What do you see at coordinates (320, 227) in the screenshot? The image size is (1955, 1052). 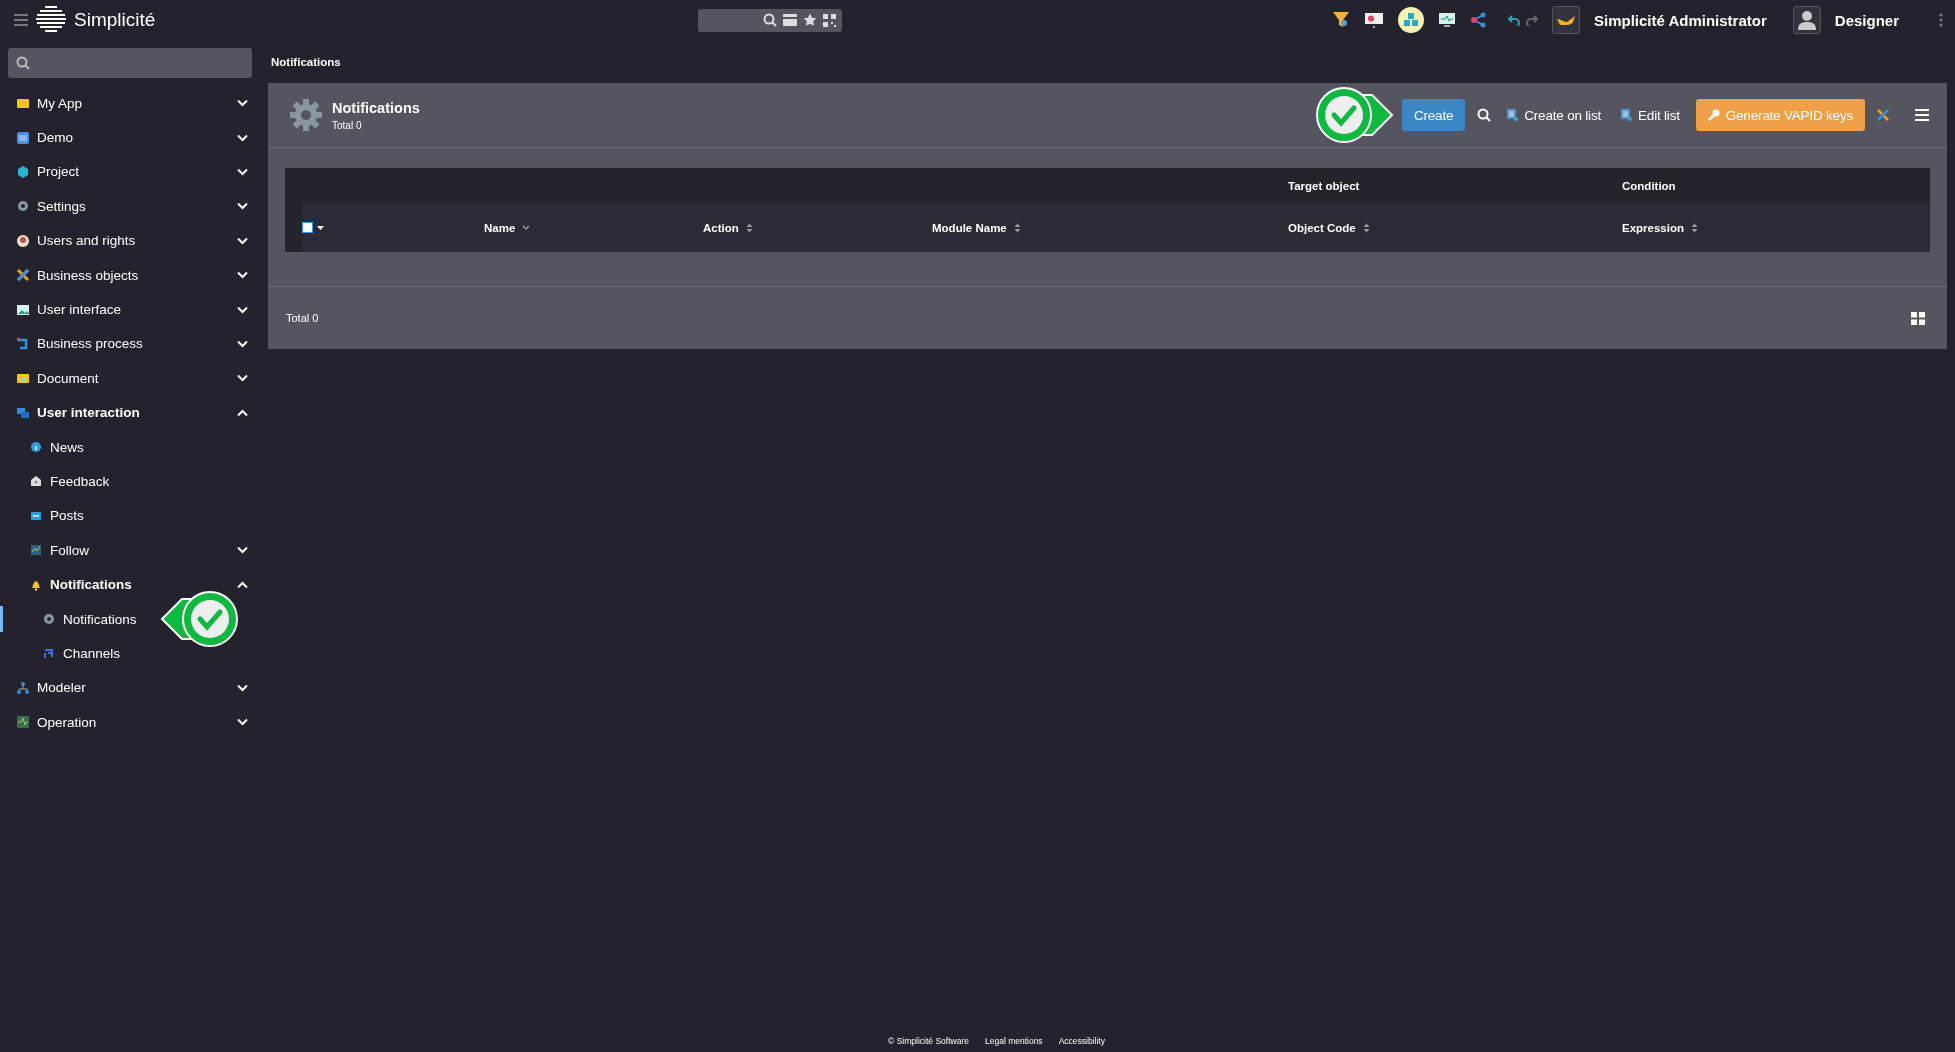 I see `caret-down-icon` at bounding box center [320, 227].